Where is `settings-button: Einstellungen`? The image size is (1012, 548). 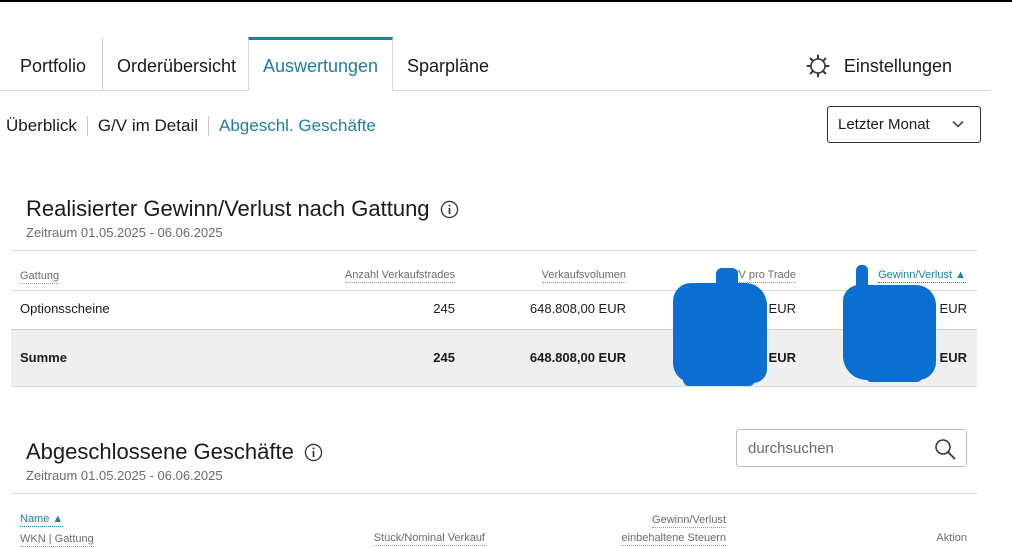
settings-button: Einstellungen is located at coordinates (879, 64).